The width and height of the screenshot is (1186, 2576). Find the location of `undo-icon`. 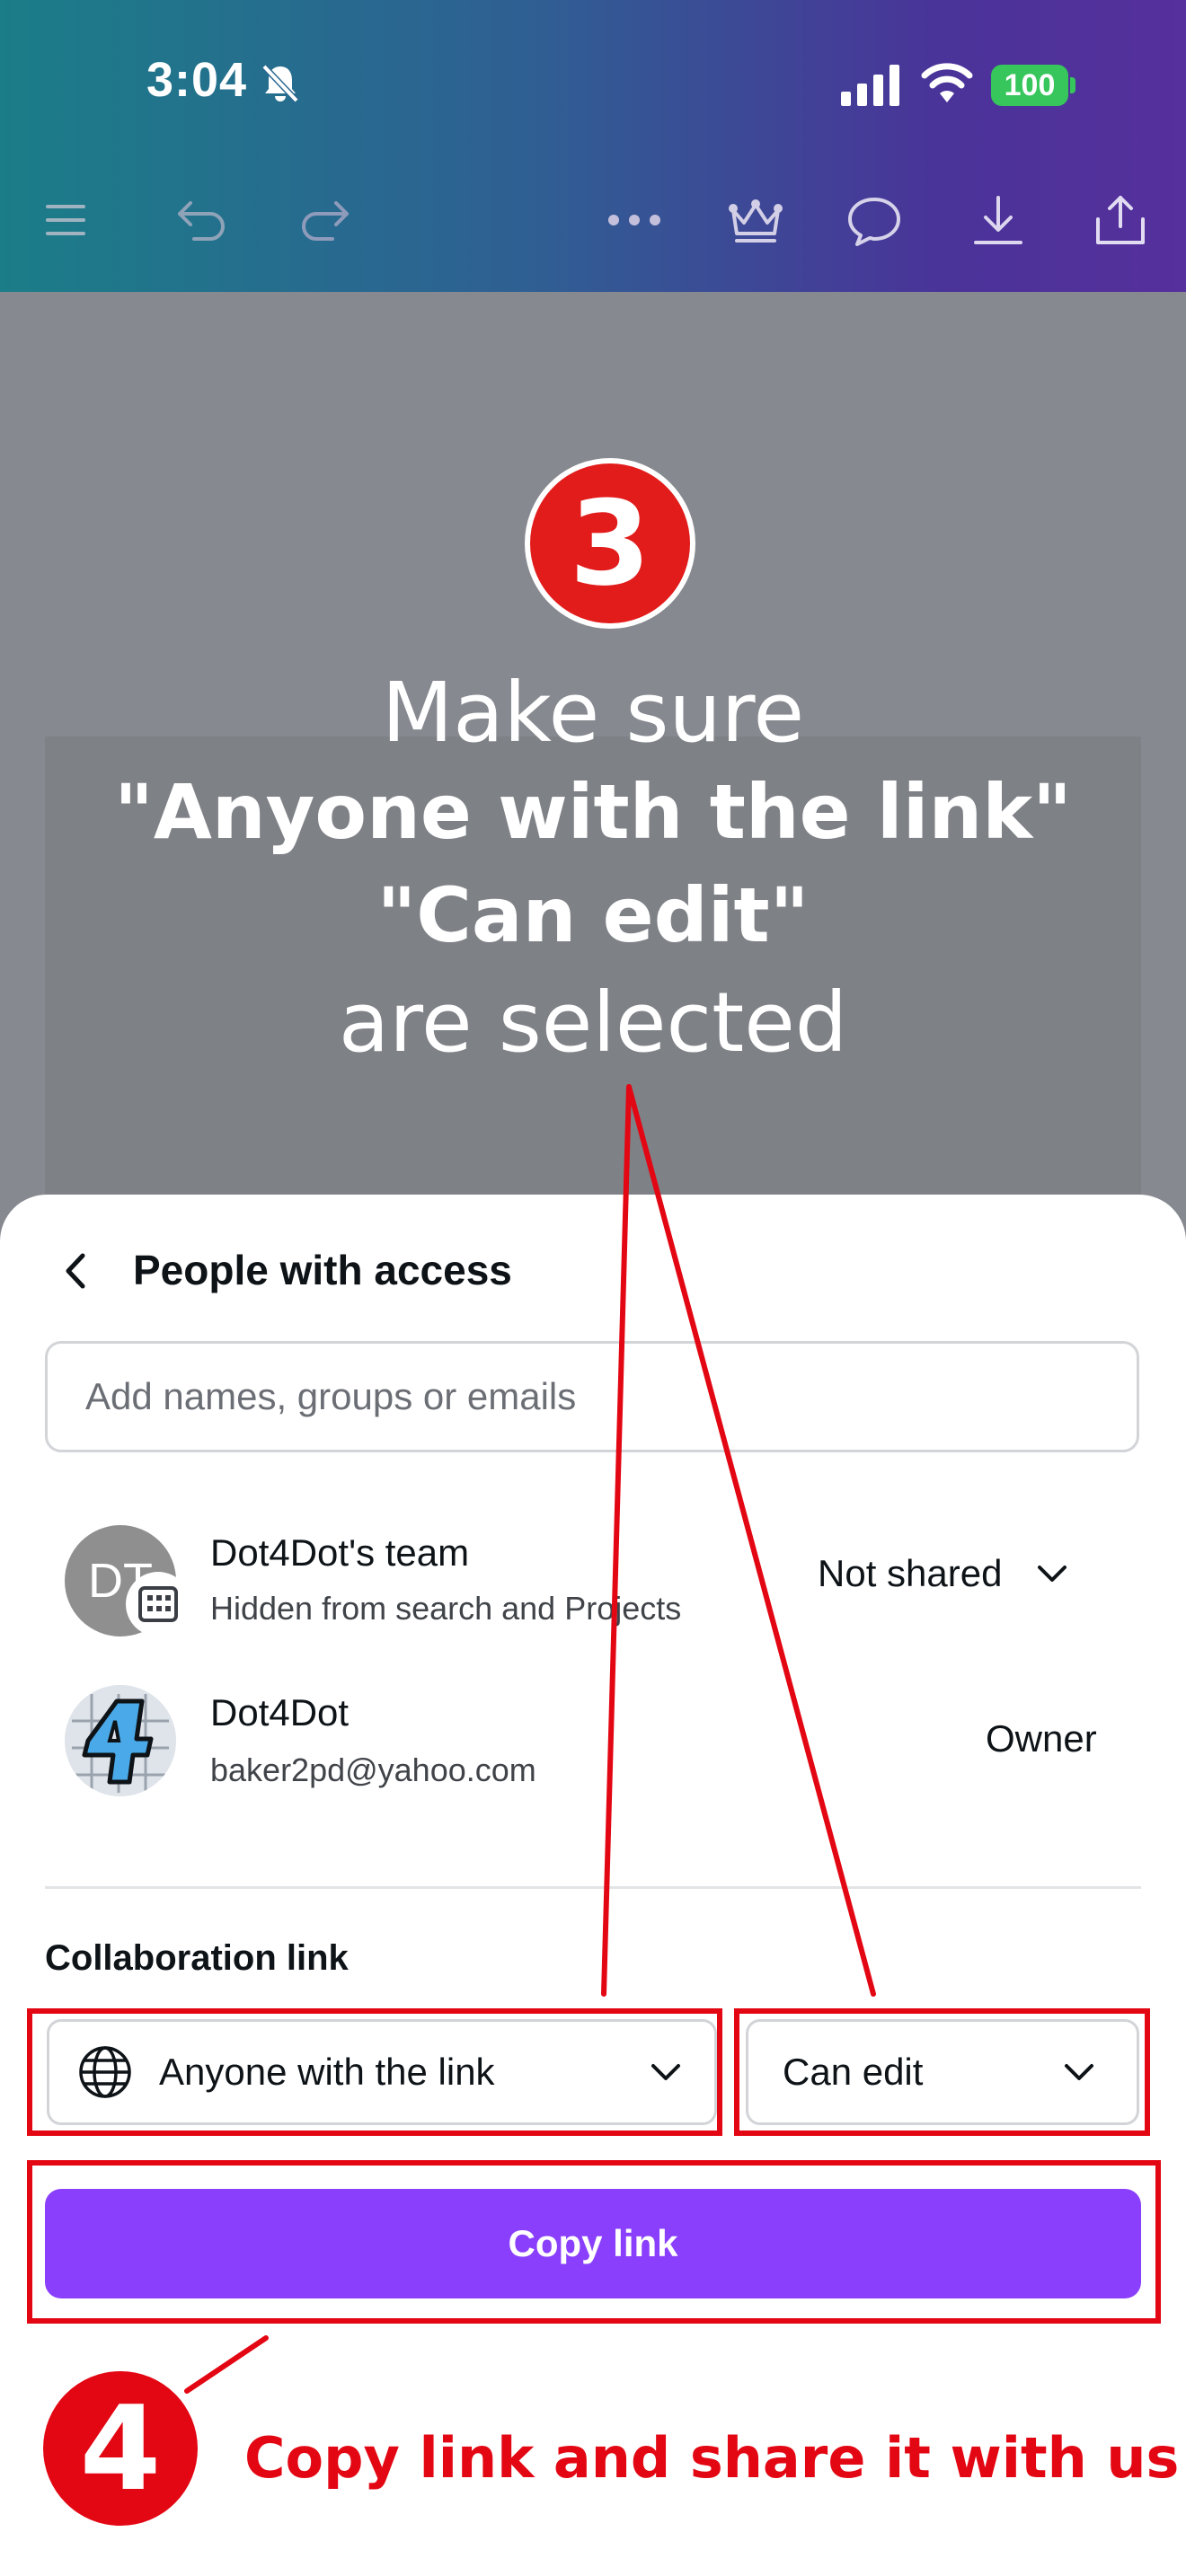

undo-icon is located at coordinates (199, 220).